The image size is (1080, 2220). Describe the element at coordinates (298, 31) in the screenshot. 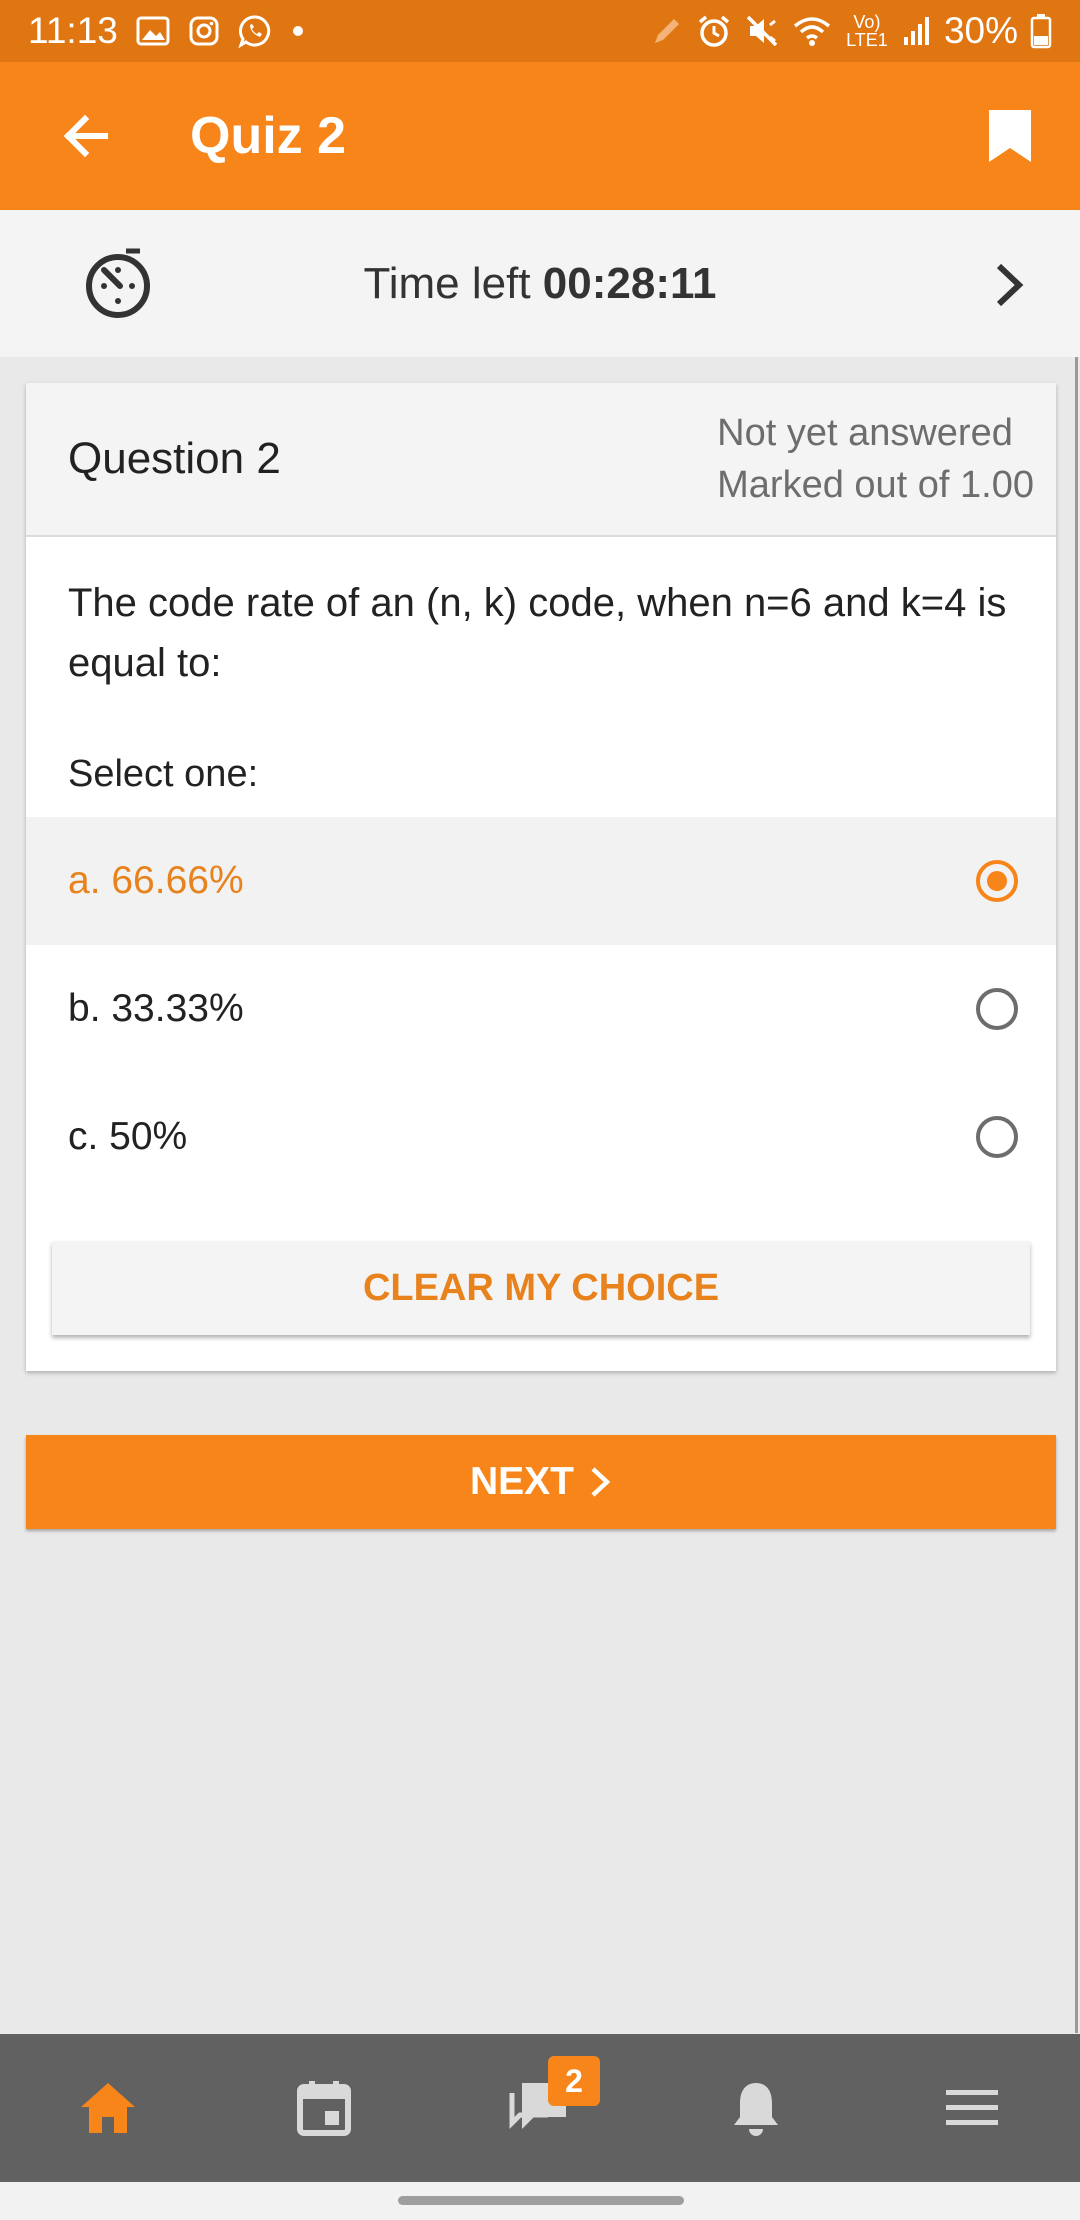

I see `dot-icon` at that location.